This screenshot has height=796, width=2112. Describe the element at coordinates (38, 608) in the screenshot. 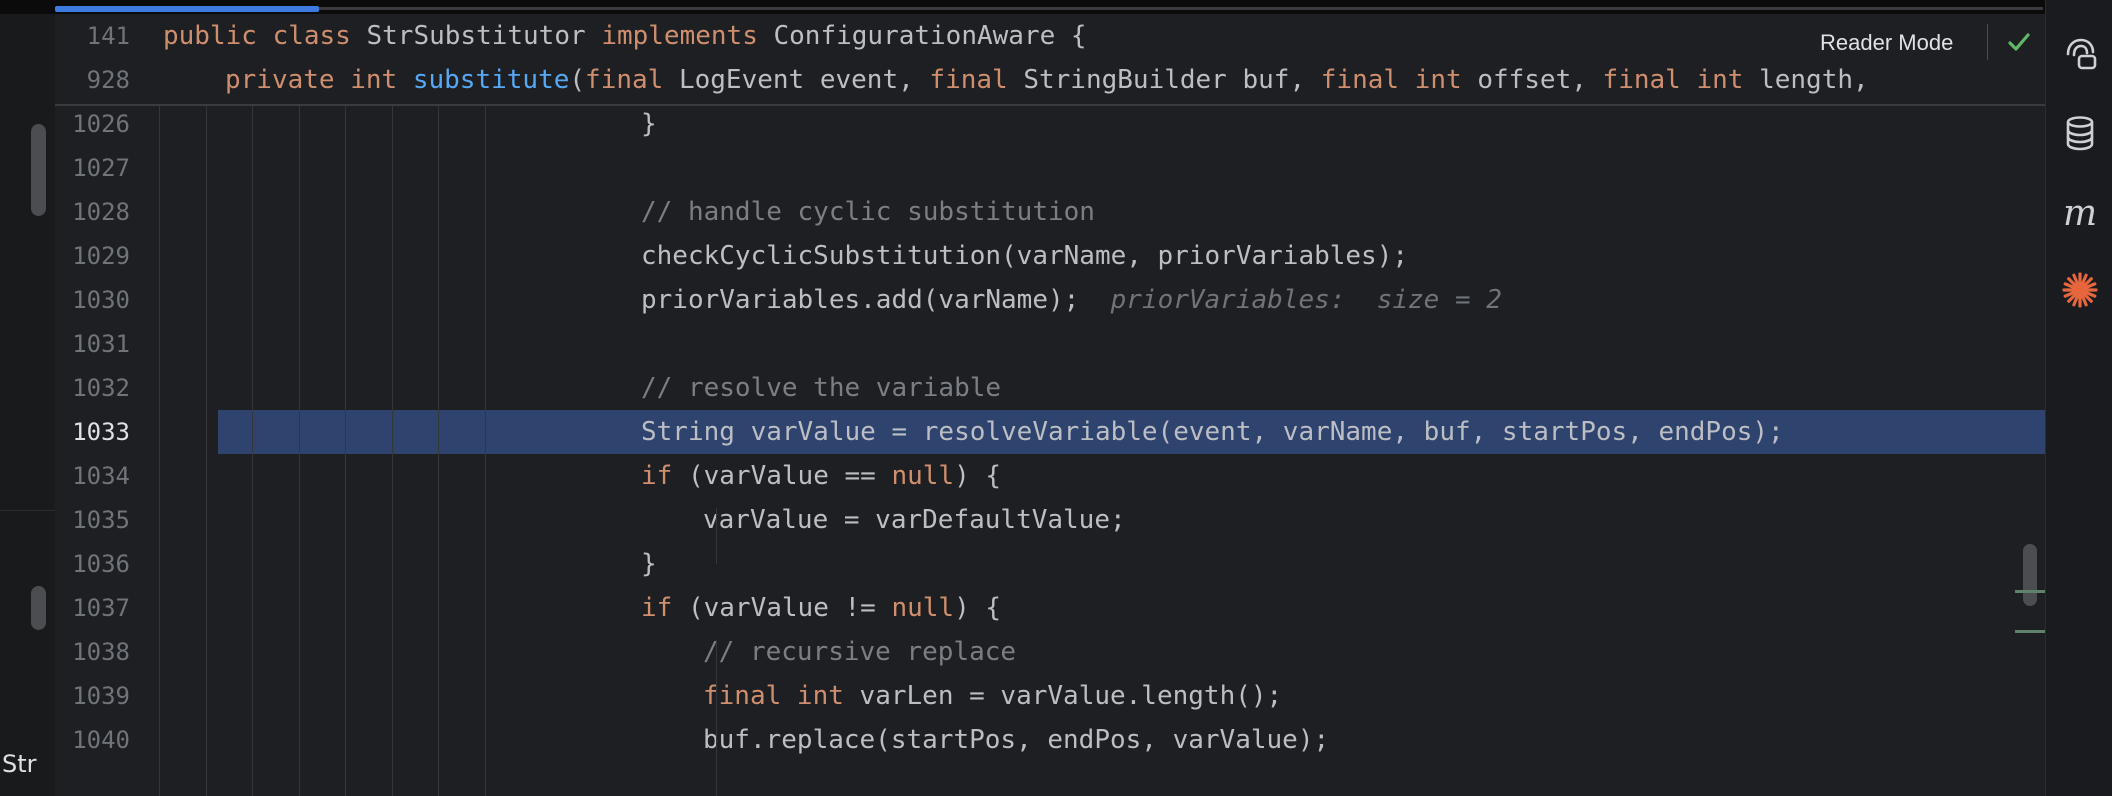

I see `structure-panel-scrollbar` at that location.